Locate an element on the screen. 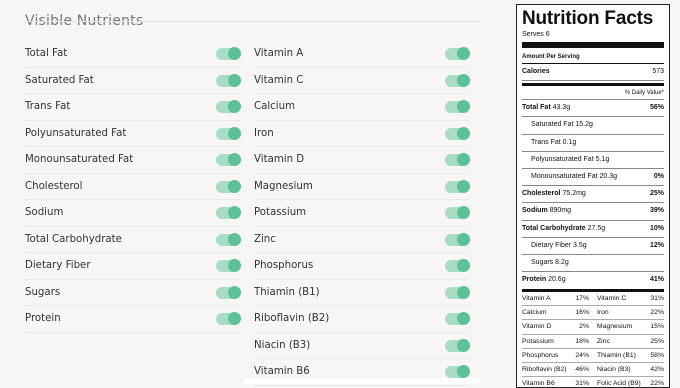  nutrient-label: Vitamin C is located at coordinates (279, 80).